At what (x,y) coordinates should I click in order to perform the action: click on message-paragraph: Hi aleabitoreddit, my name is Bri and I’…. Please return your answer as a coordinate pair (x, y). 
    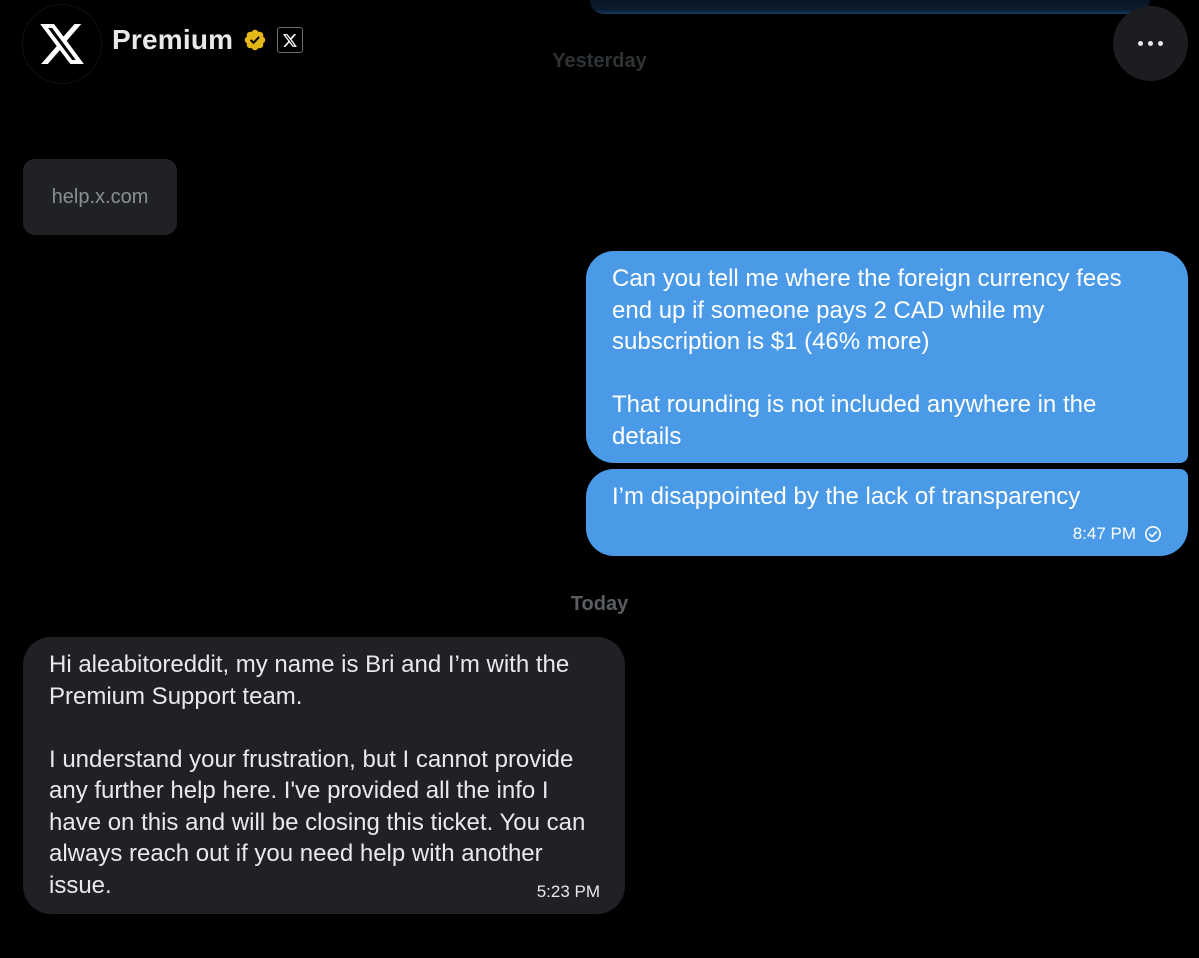
    Looking at the image, I should click on (309, 680).